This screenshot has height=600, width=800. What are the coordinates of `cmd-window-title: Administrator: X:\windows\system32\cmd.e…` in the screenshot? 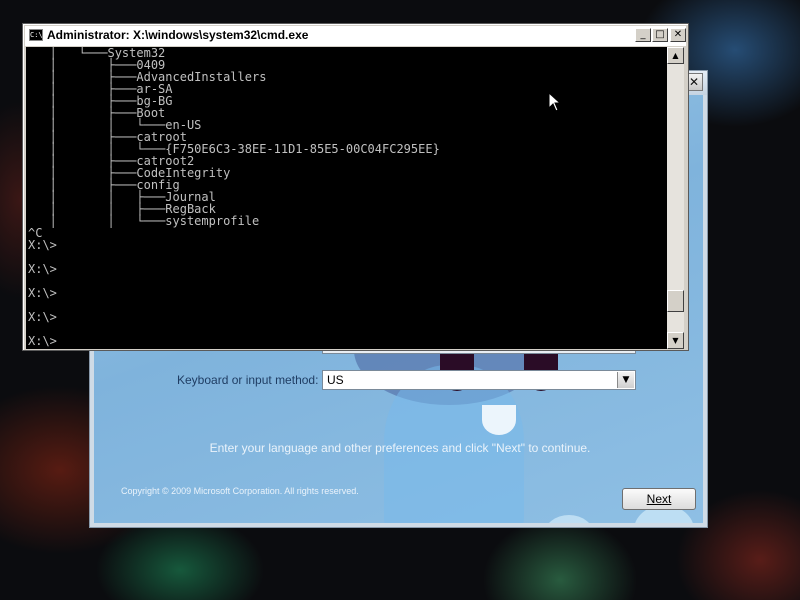 It's located at (178, 35).